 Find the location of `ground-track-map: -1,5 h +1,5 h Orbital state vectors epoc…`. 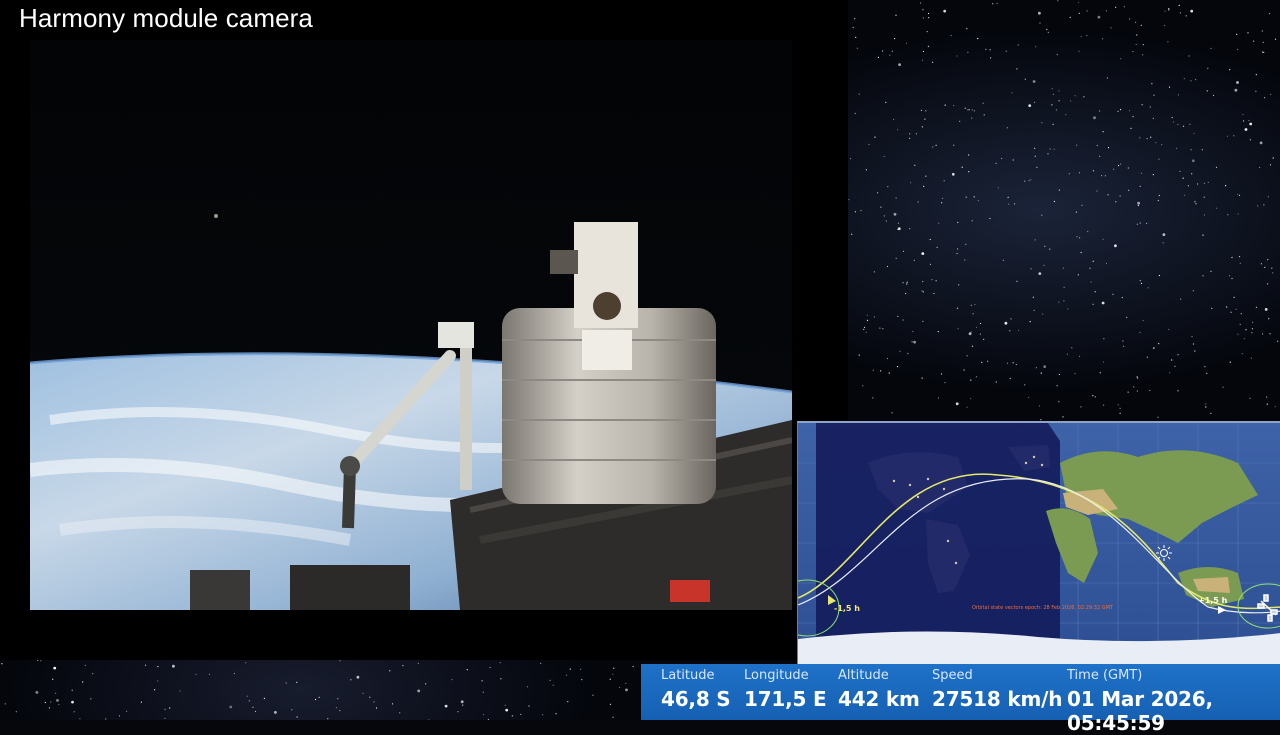

ground-track-map: -1,5 h +1,5 h Orbital state vectors epoc… is located at coordinates (1027, 543).